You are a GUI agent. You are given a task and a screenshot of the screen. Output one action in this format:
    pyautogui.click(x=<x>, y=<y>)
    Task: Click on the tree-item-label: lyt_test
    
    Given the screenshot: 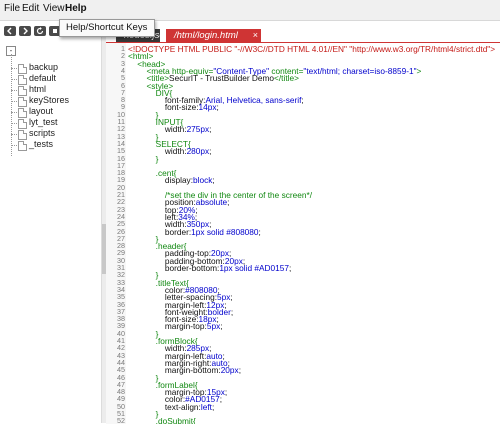 What is the action you would take?
    pyautogui.click(x=43, y=122)
    